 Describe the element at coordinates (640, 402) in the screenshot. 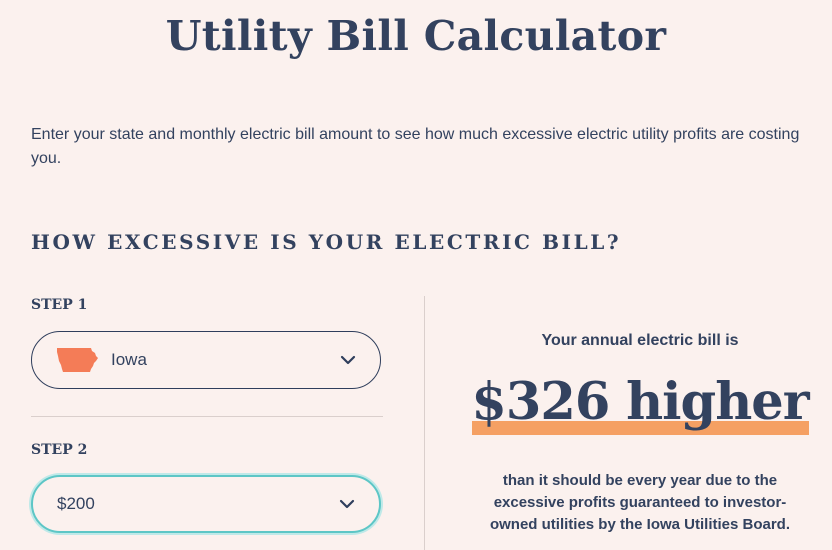

I see `result-amount: $326 higher` at that location.